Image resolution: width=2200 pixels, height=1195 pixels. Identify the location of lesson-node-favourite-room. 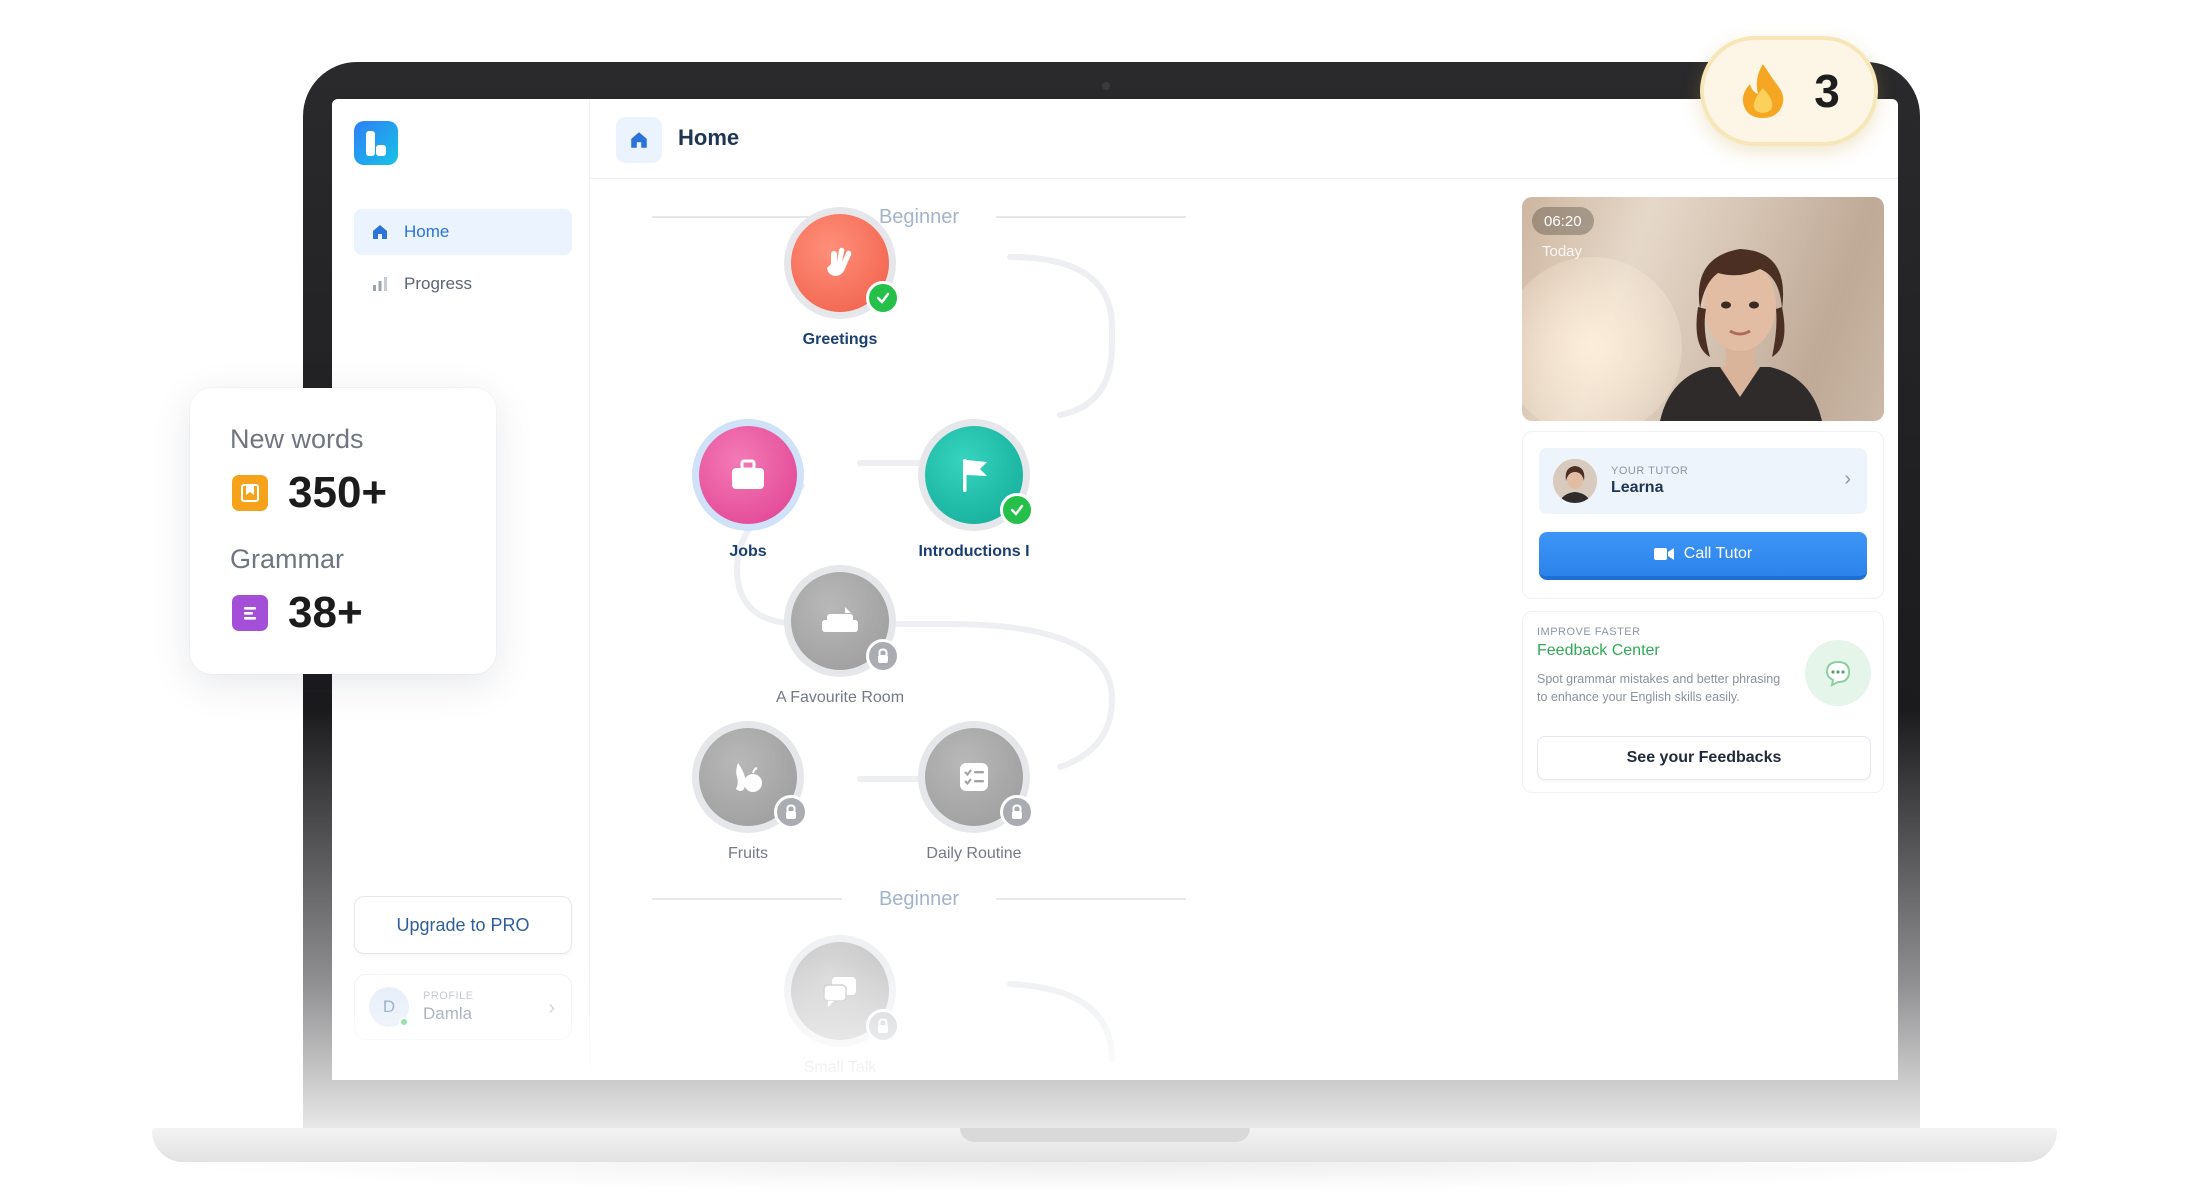
(842, 621).